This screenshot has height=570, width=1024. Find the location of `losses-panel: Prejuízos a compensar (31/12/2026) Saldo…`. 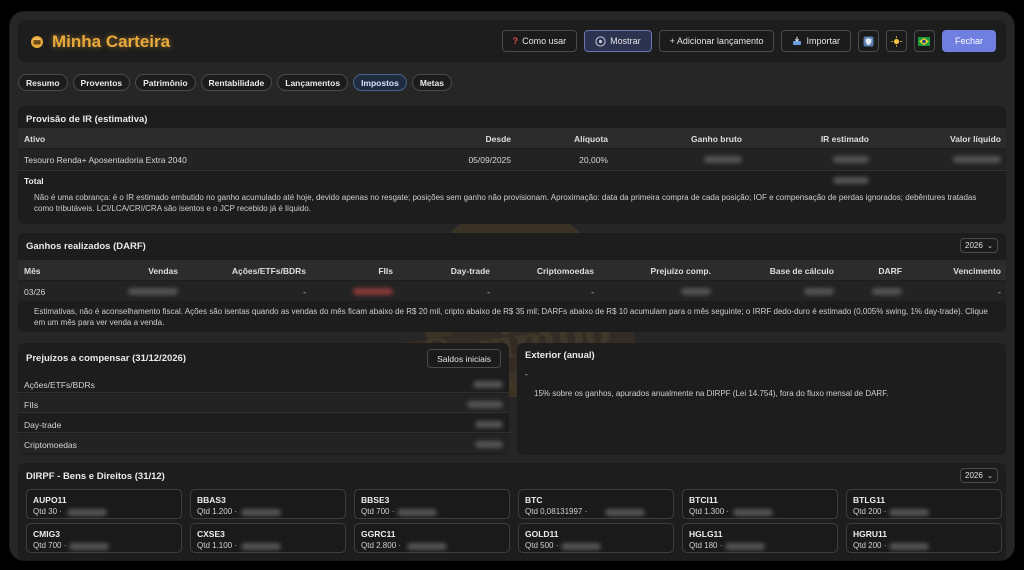

losses-panel: Prejuízos a compensar (31/12/2026) Saldo… is located at coordinates (263, 399).